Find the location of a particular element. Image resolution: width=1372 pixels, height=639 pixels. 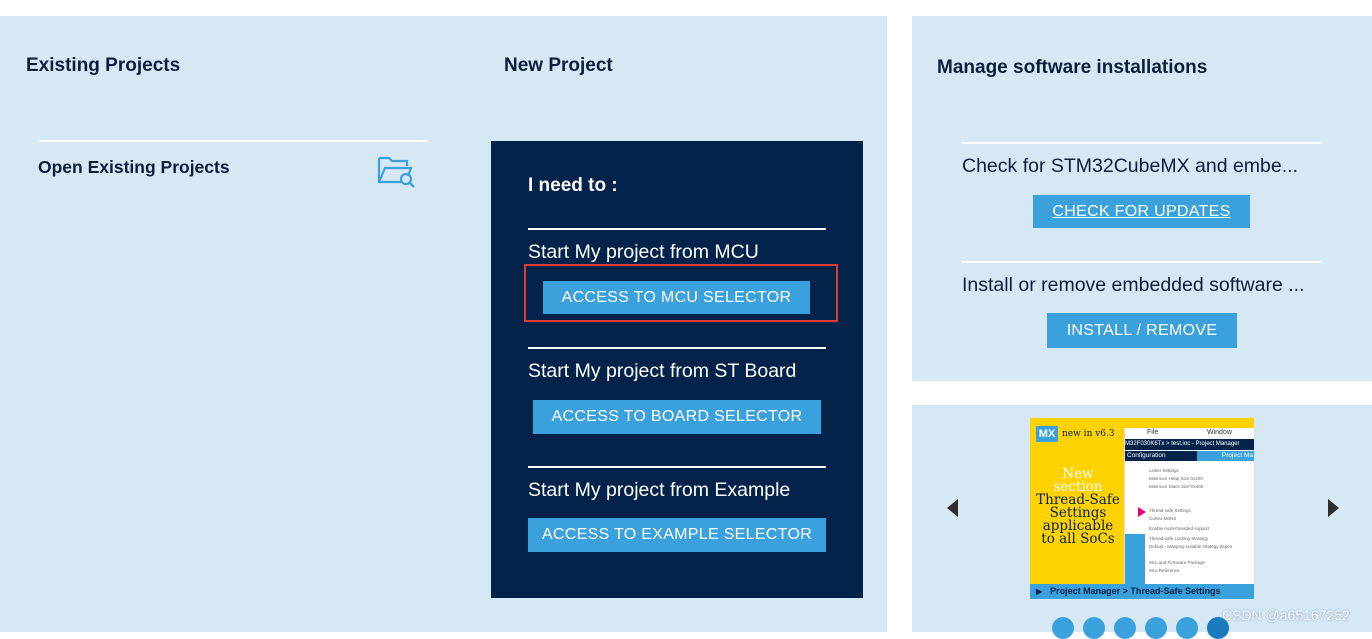

shot-line: Linker Settings is located at coordinates (1164, 470).